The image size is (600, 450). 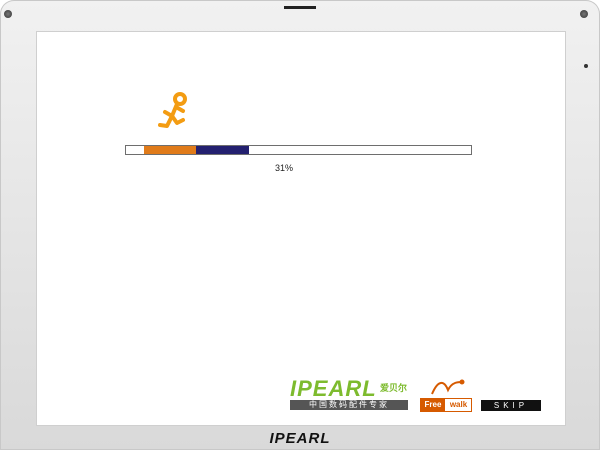 What do you see at coordinates (458, 404) in the screenshot?
I see `freewalk-walk-text: walk` at bounding box center [458, 404].